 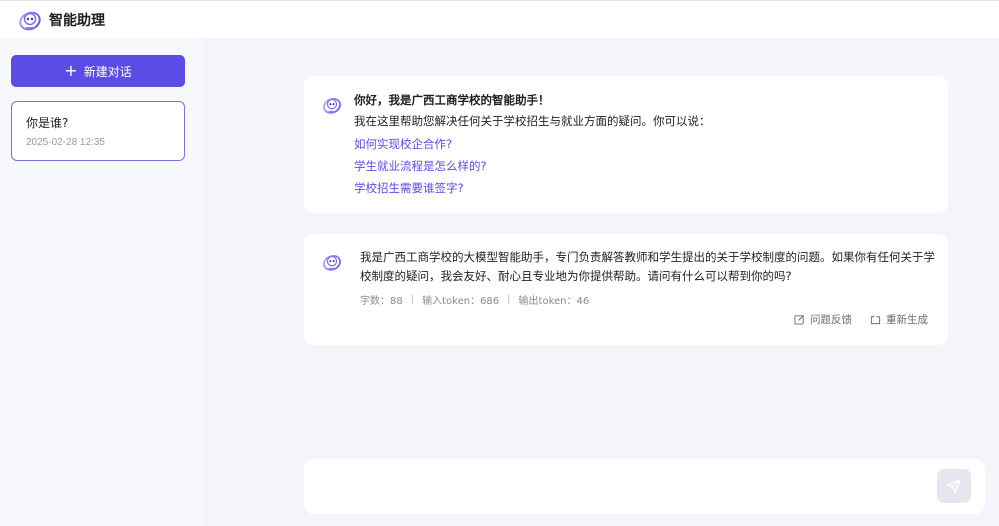 I want to click on conversation-date: 2025-02-28 12:35, so click(x=65, y=142).